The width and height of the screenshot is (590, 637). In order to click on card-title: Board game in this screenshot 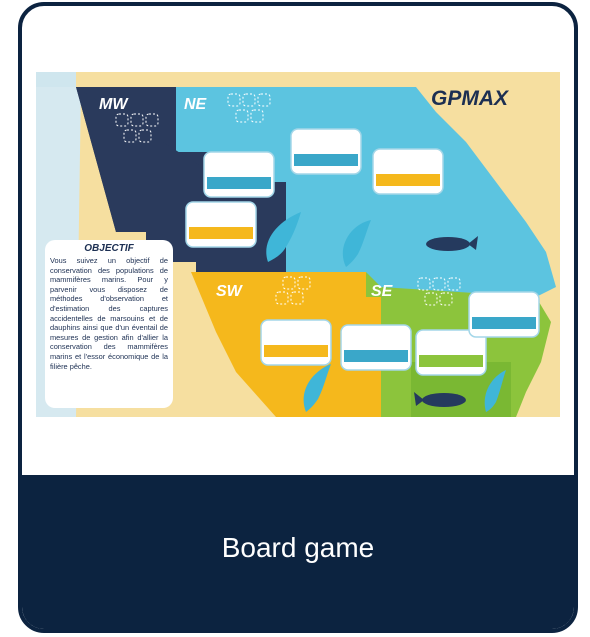, I will do `click(298, 548)`.